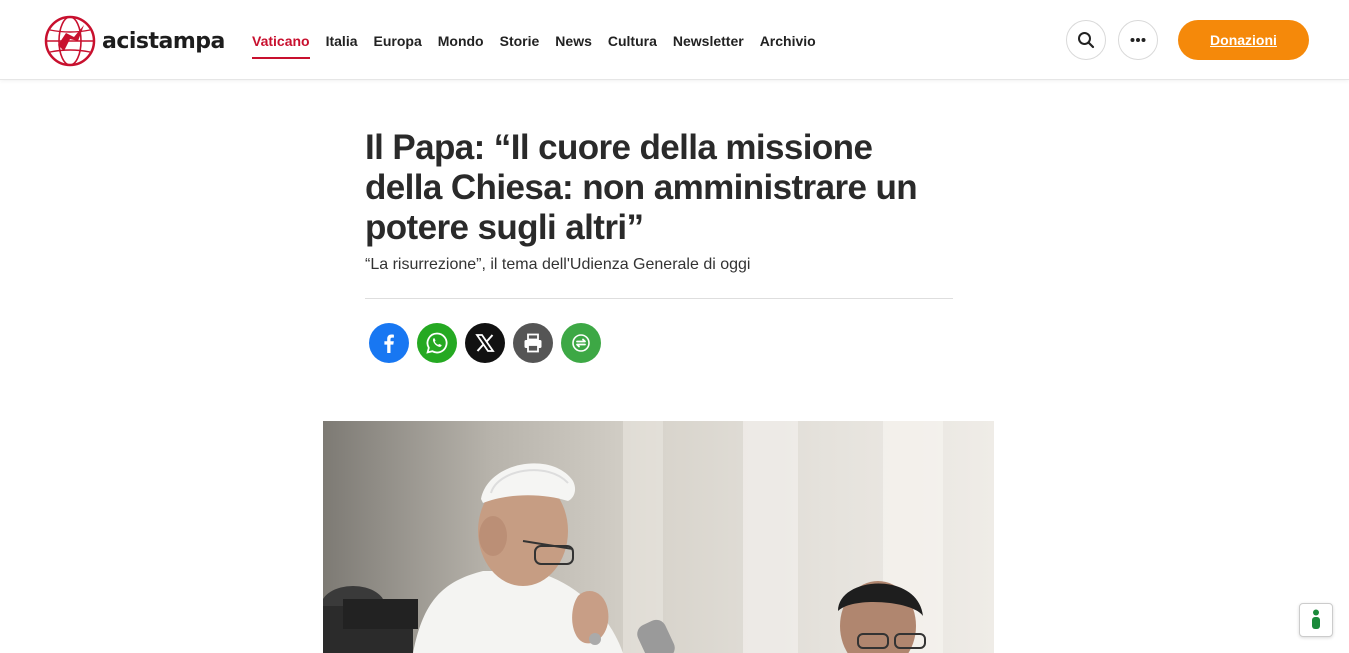 The width and height of the screenshot is (1349, 653). I want to click on nav-item-cultura: Cultura, so click(632, 40).